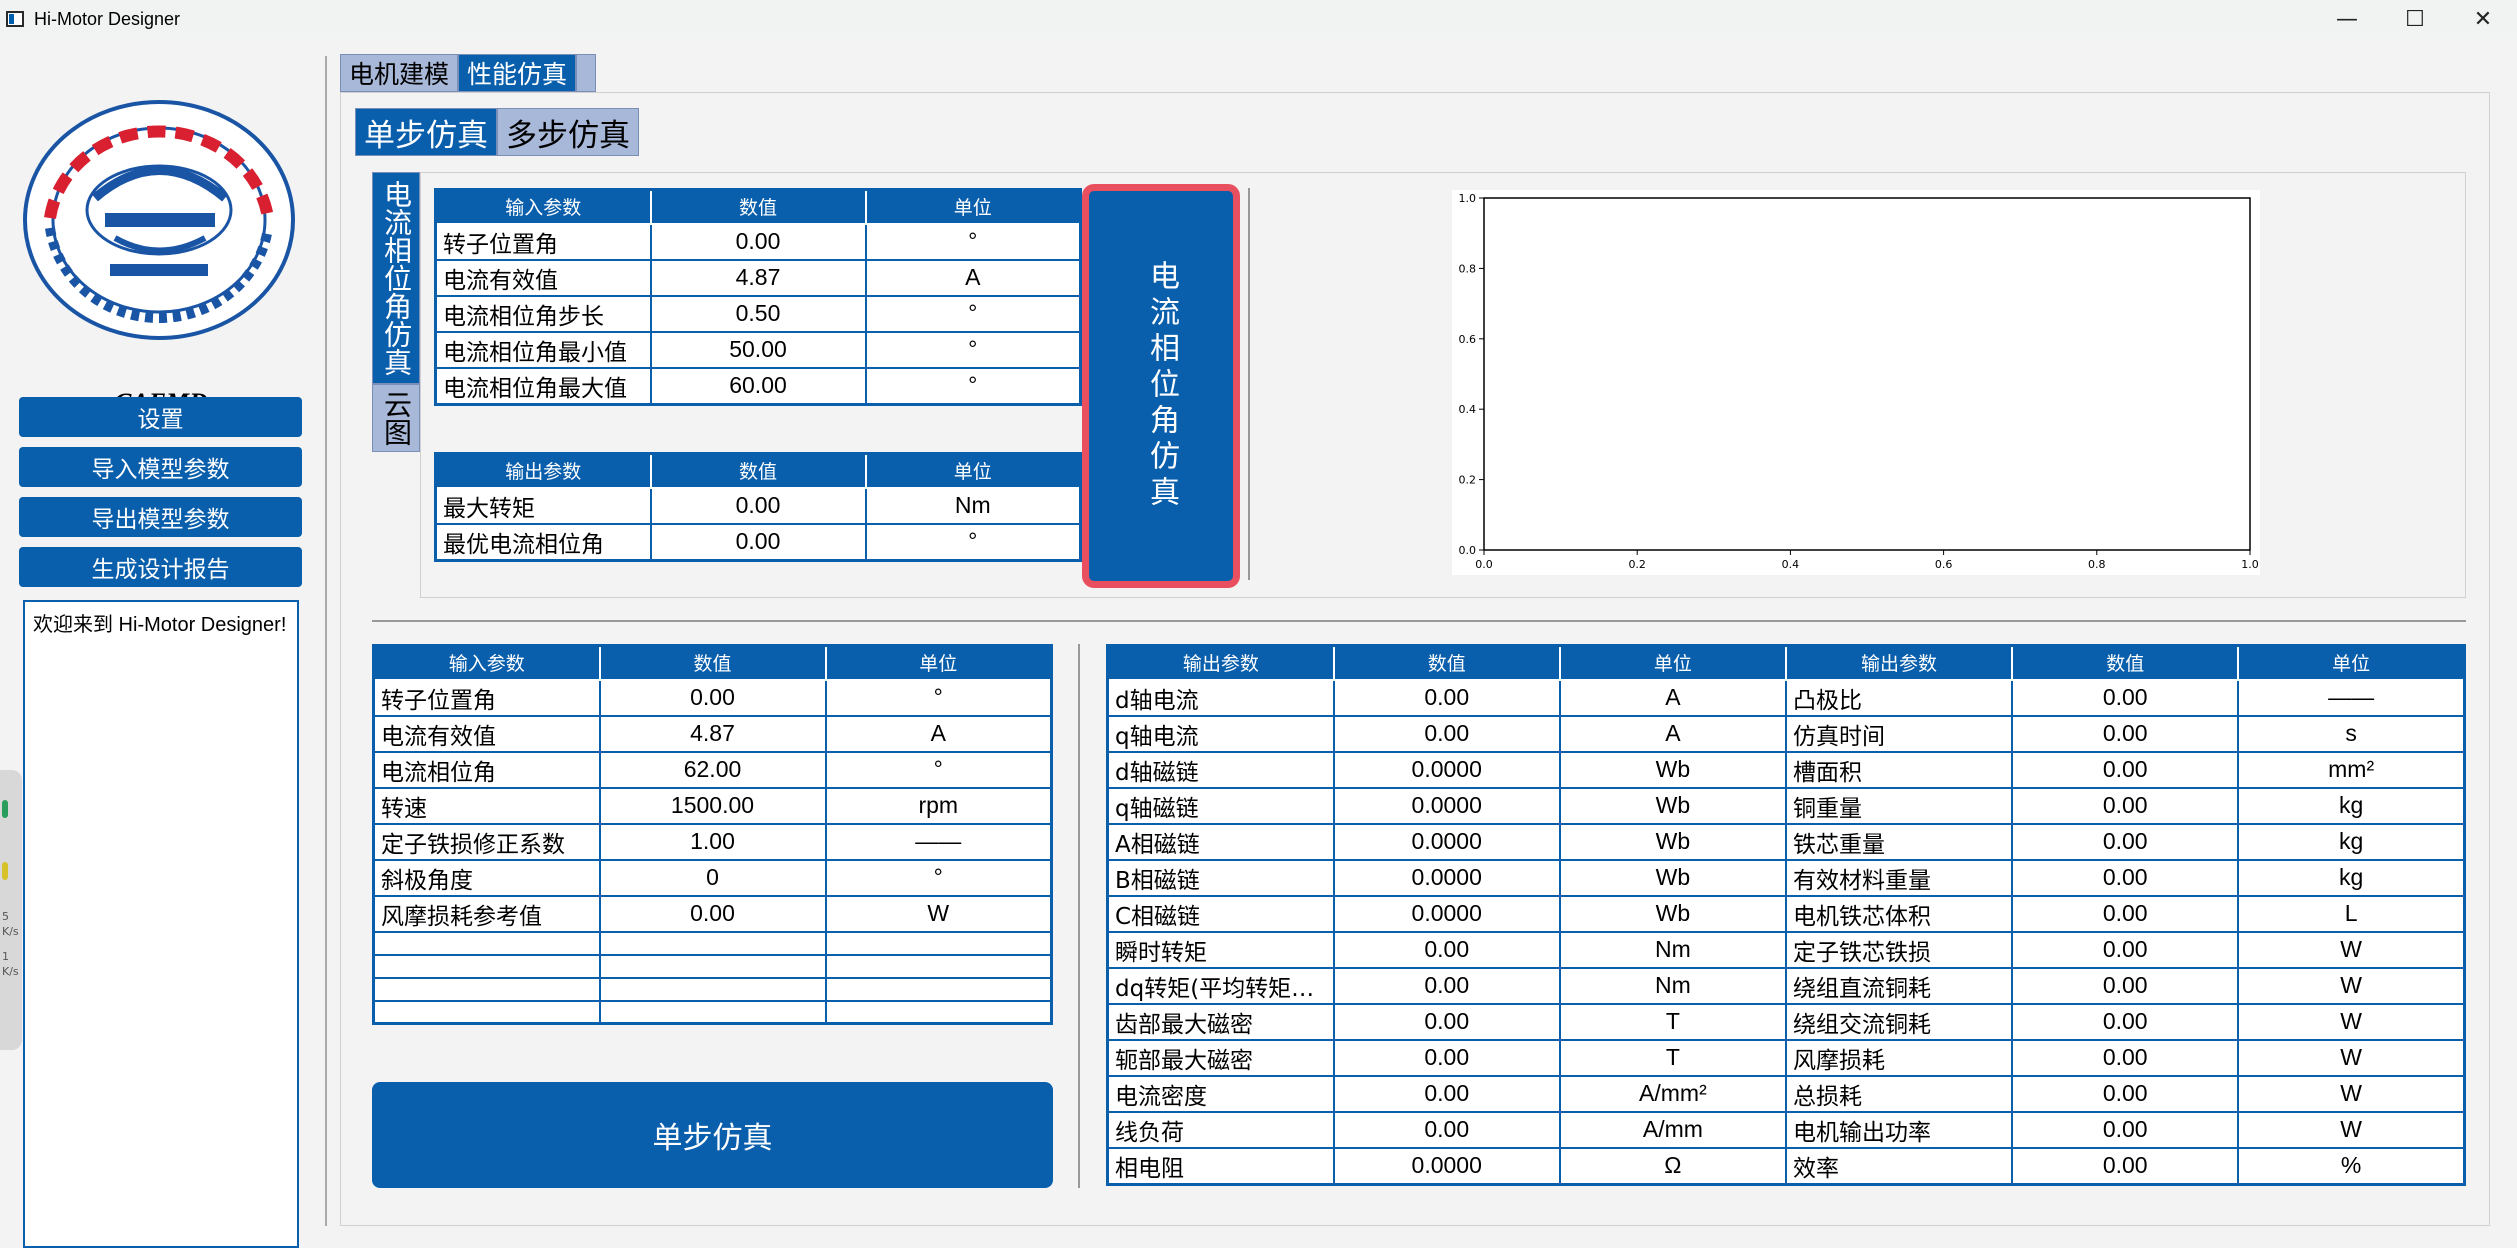 The height and width of the screenshot is (1248, 2517). Describe the element at coordinates (396, 278) in the screenshot. I see `tab-phase-angle-sim: 电流相位角仿真` at that location.